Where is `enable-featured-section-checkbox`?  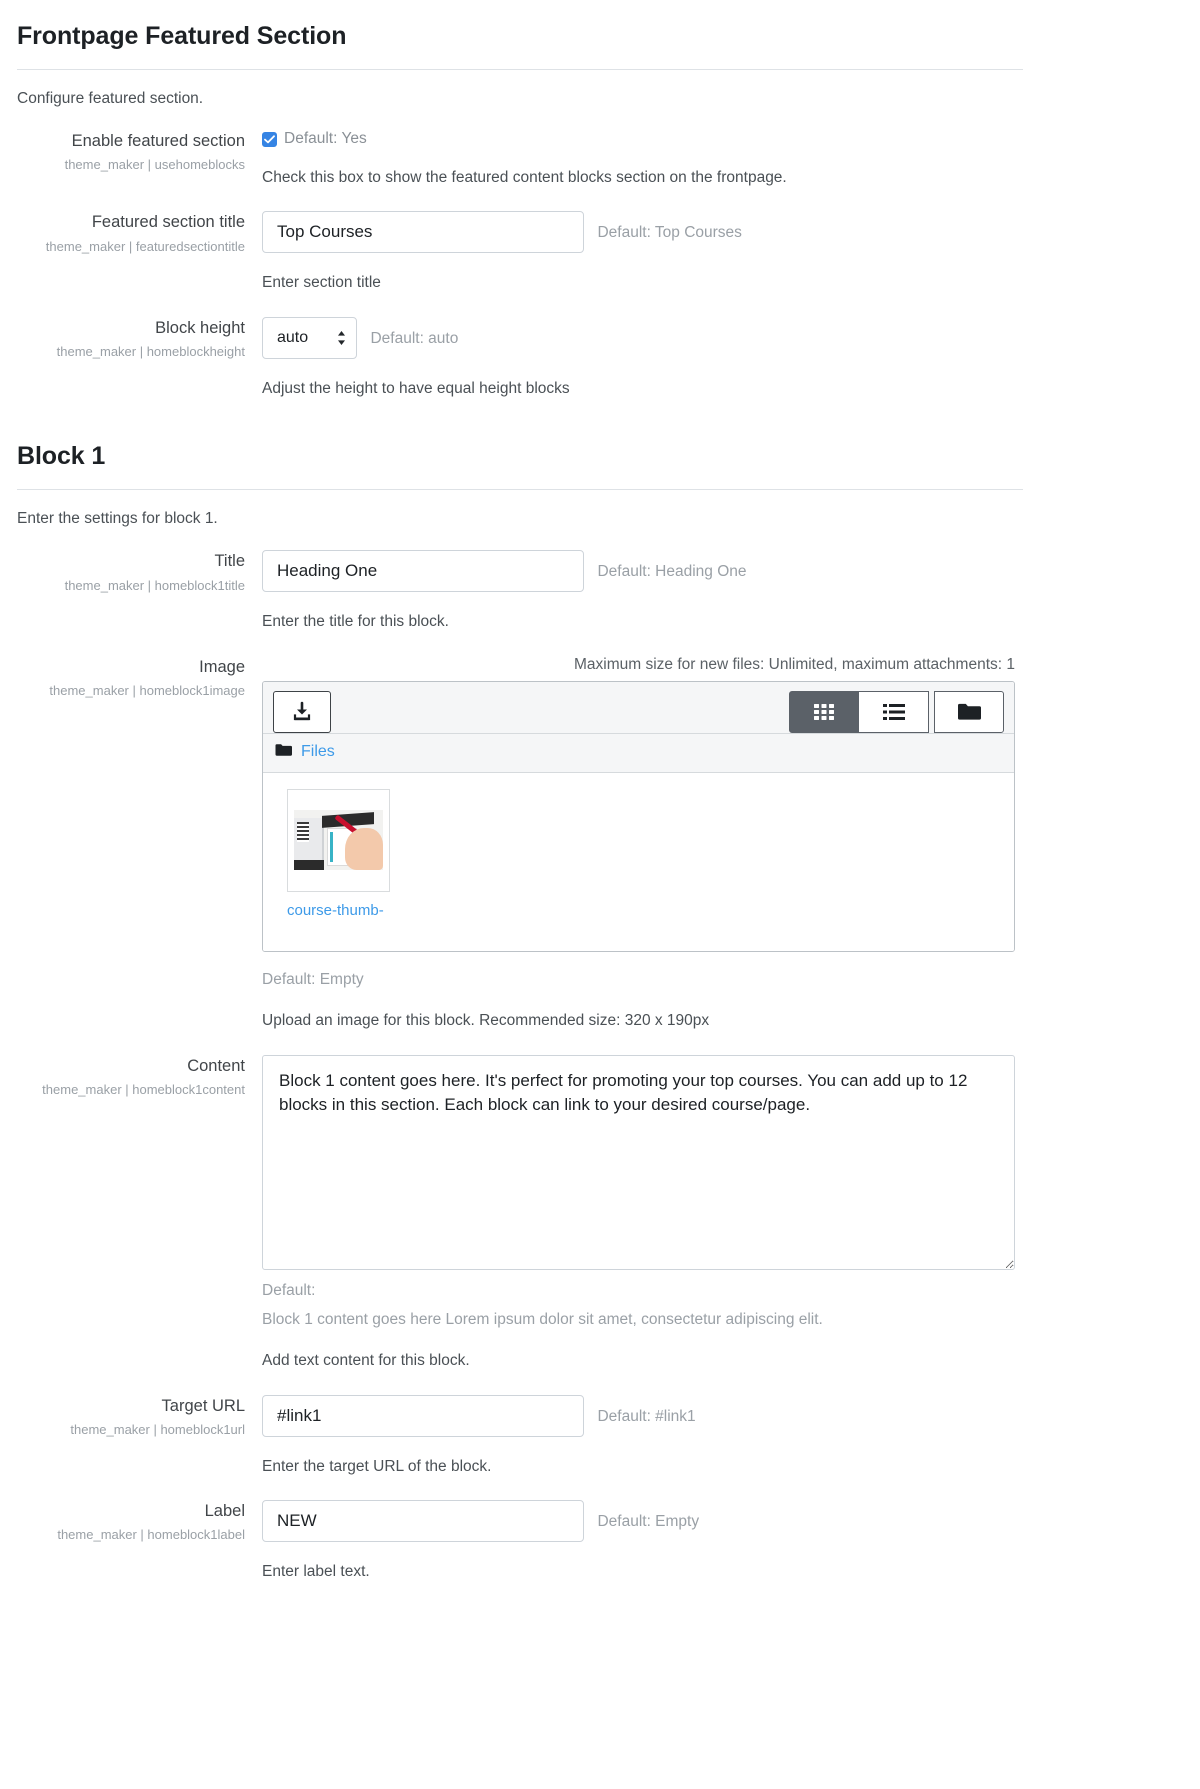
enable-featured-section-checkbox is located at coordinates (269, 139).